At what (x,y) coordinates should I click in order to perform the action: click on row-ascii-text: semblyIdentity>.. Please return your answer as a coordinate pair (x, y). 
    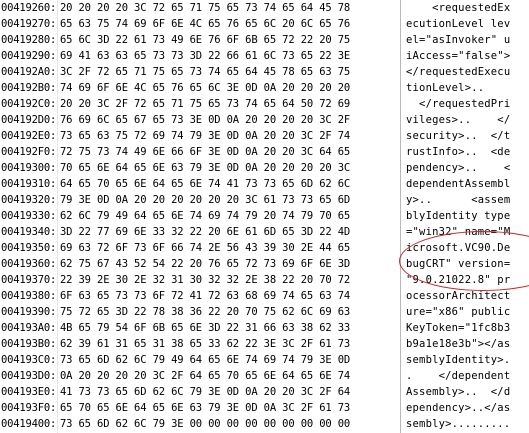
    Looking at the image, I should click on (458, 360).